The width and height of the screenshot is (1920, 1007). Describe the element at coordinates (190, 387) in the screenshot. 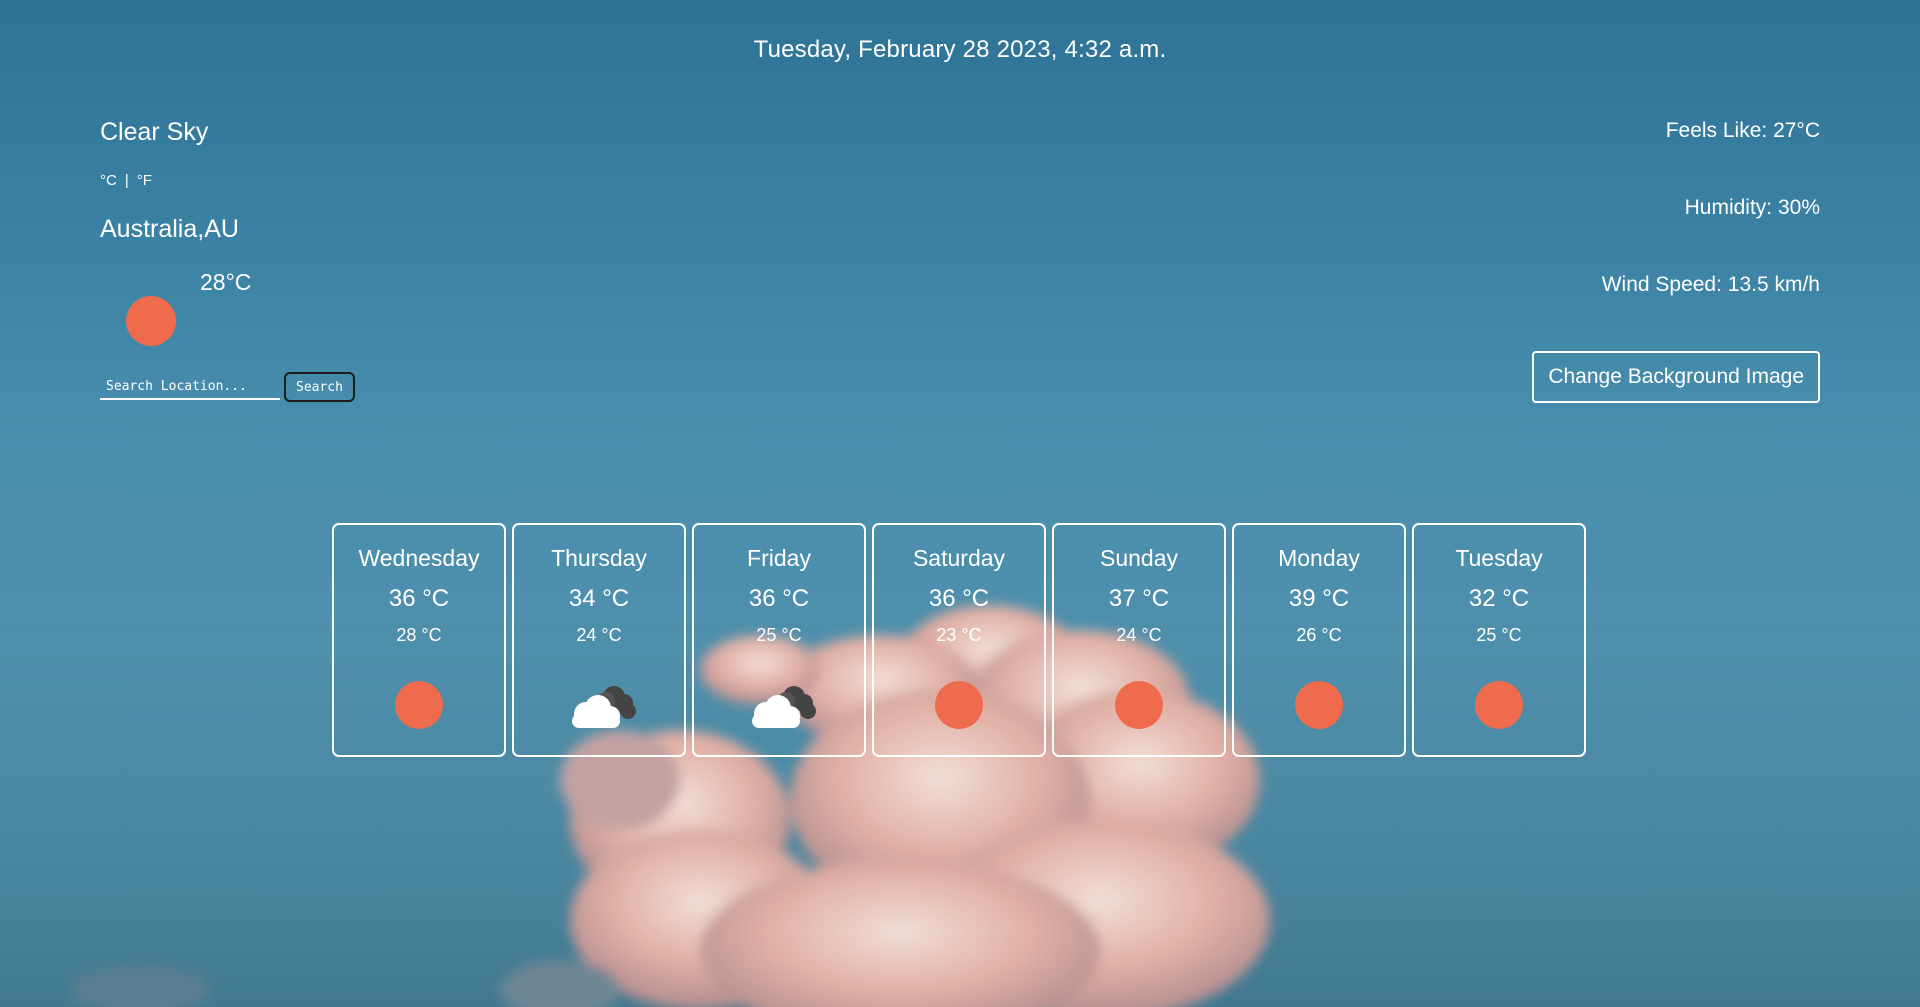

I see `search-input` at that location.